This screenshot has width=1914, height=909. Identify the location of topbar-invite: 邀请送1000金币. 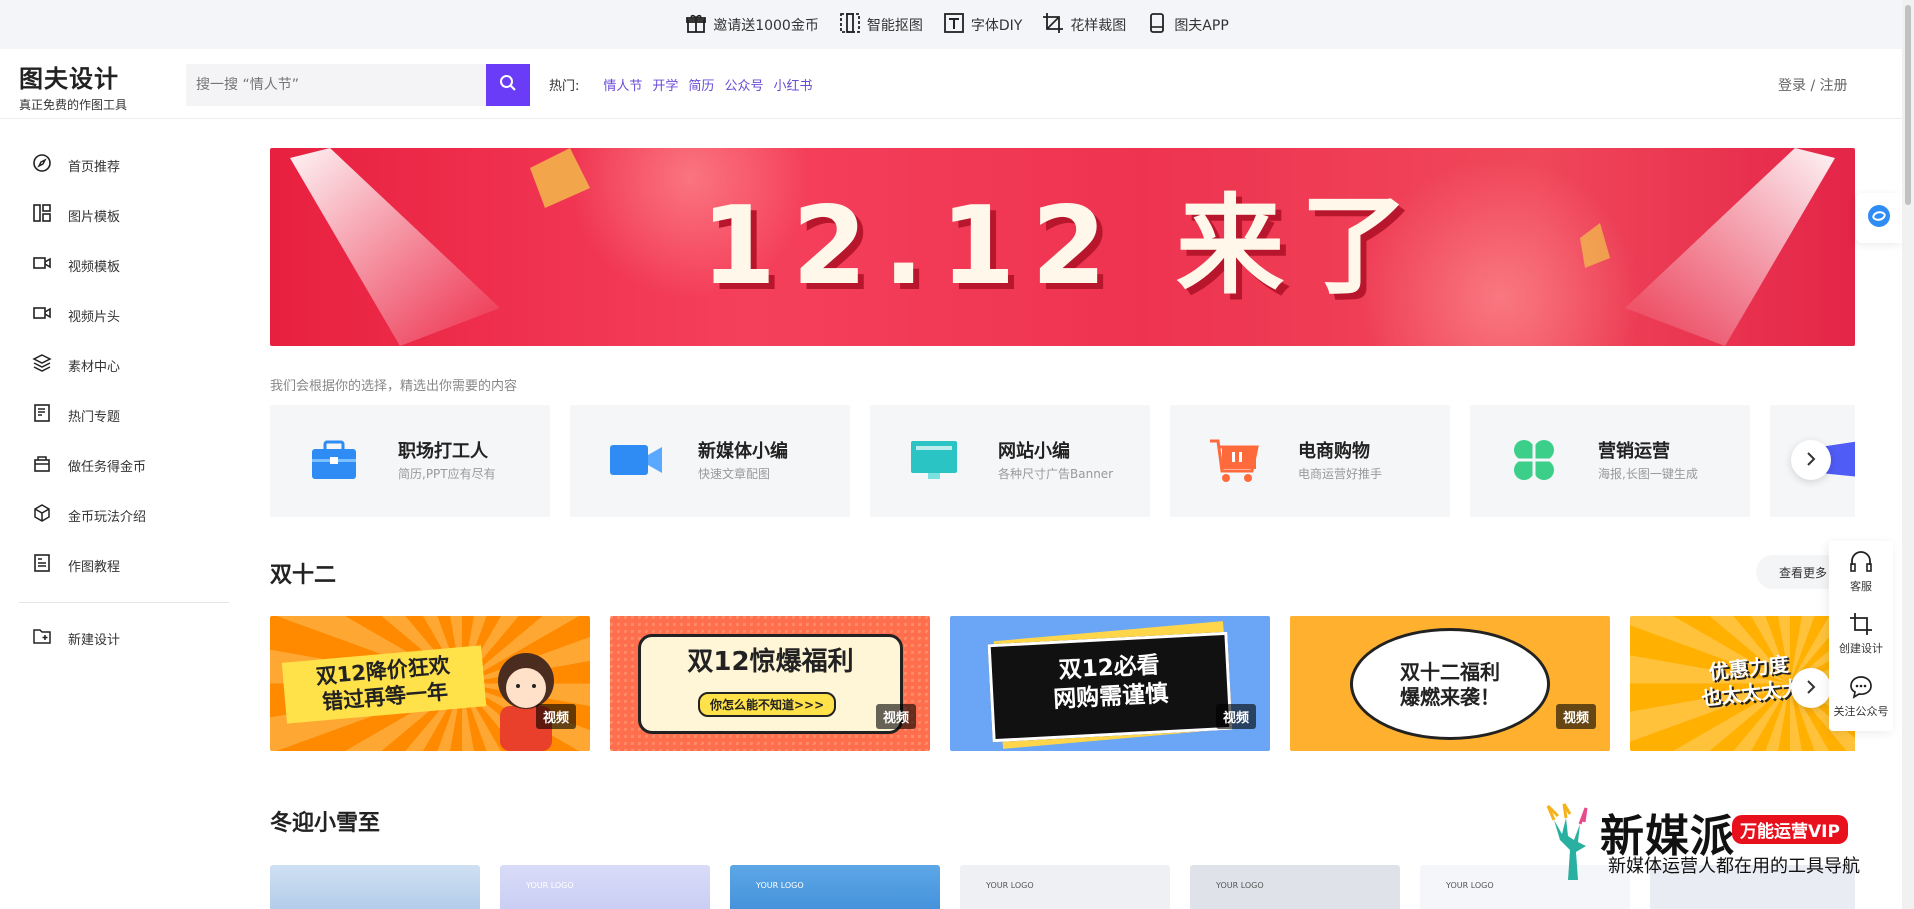
(752, 25).